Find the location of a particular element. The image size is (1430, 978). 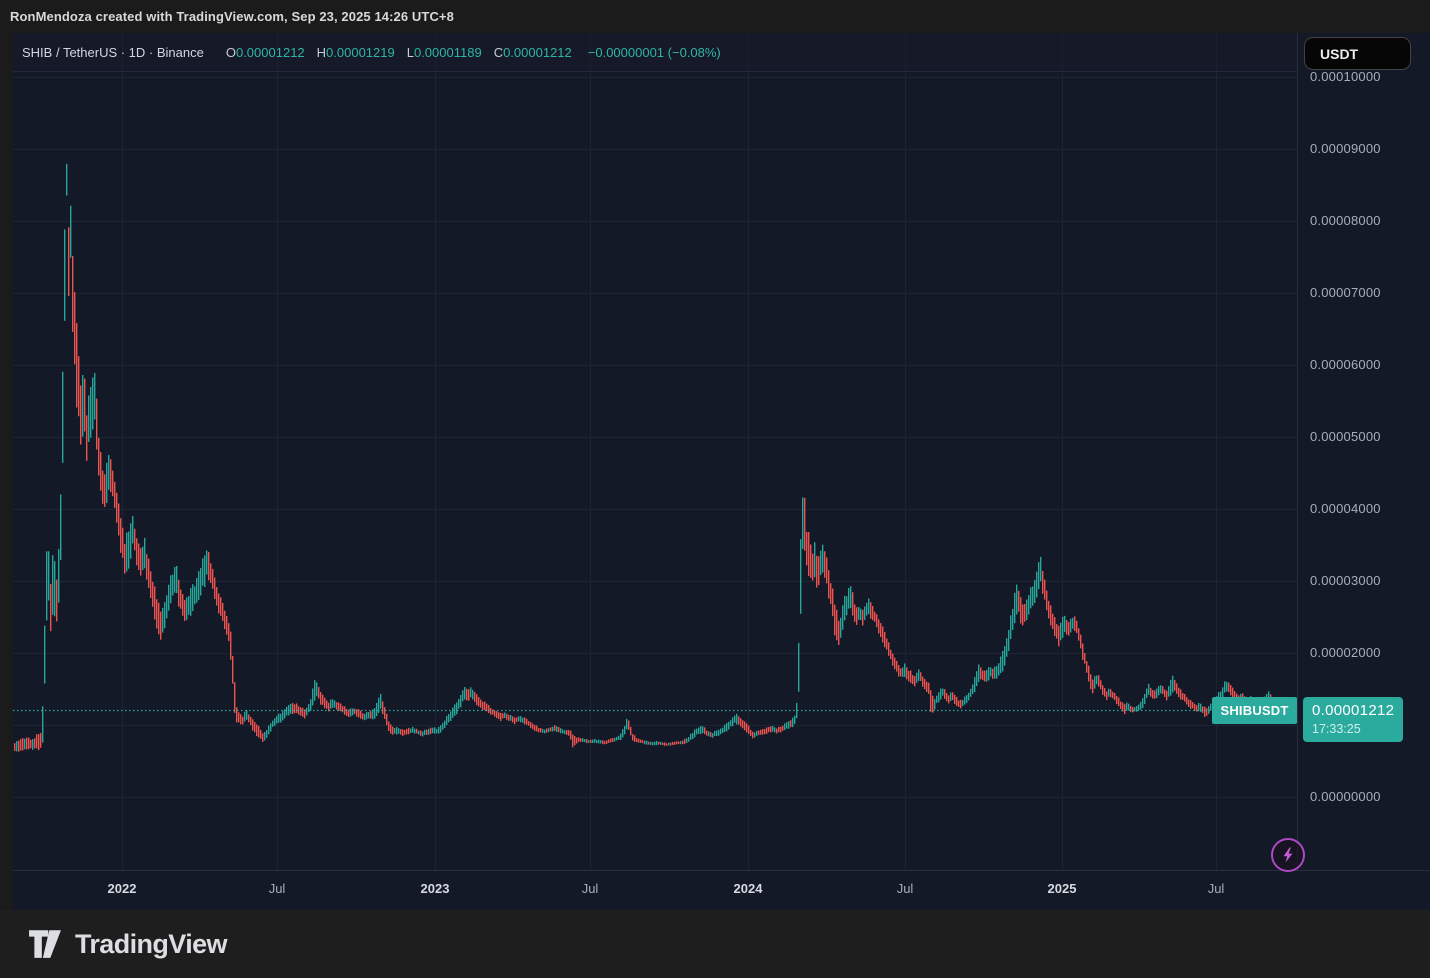

x-axis-label: 2025 is located at coordinates (1062, 888).